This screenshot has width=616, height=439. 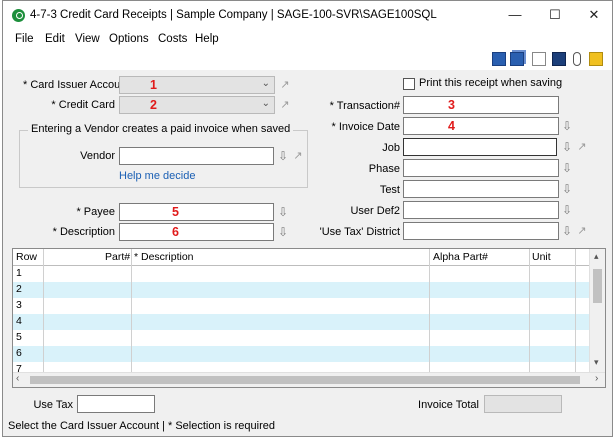 I want to click on vendor-label: Vendor, so click(x=97, y=156).